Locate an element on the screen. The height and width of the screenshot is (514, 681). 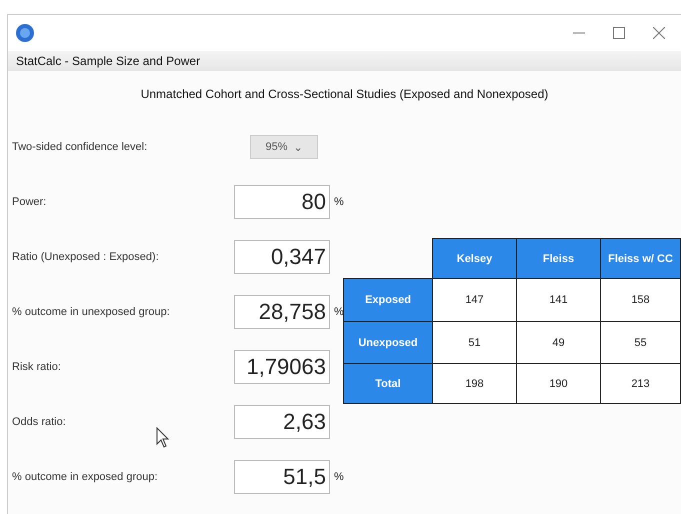
field-label: Power: is located at coordinates (30, 202).